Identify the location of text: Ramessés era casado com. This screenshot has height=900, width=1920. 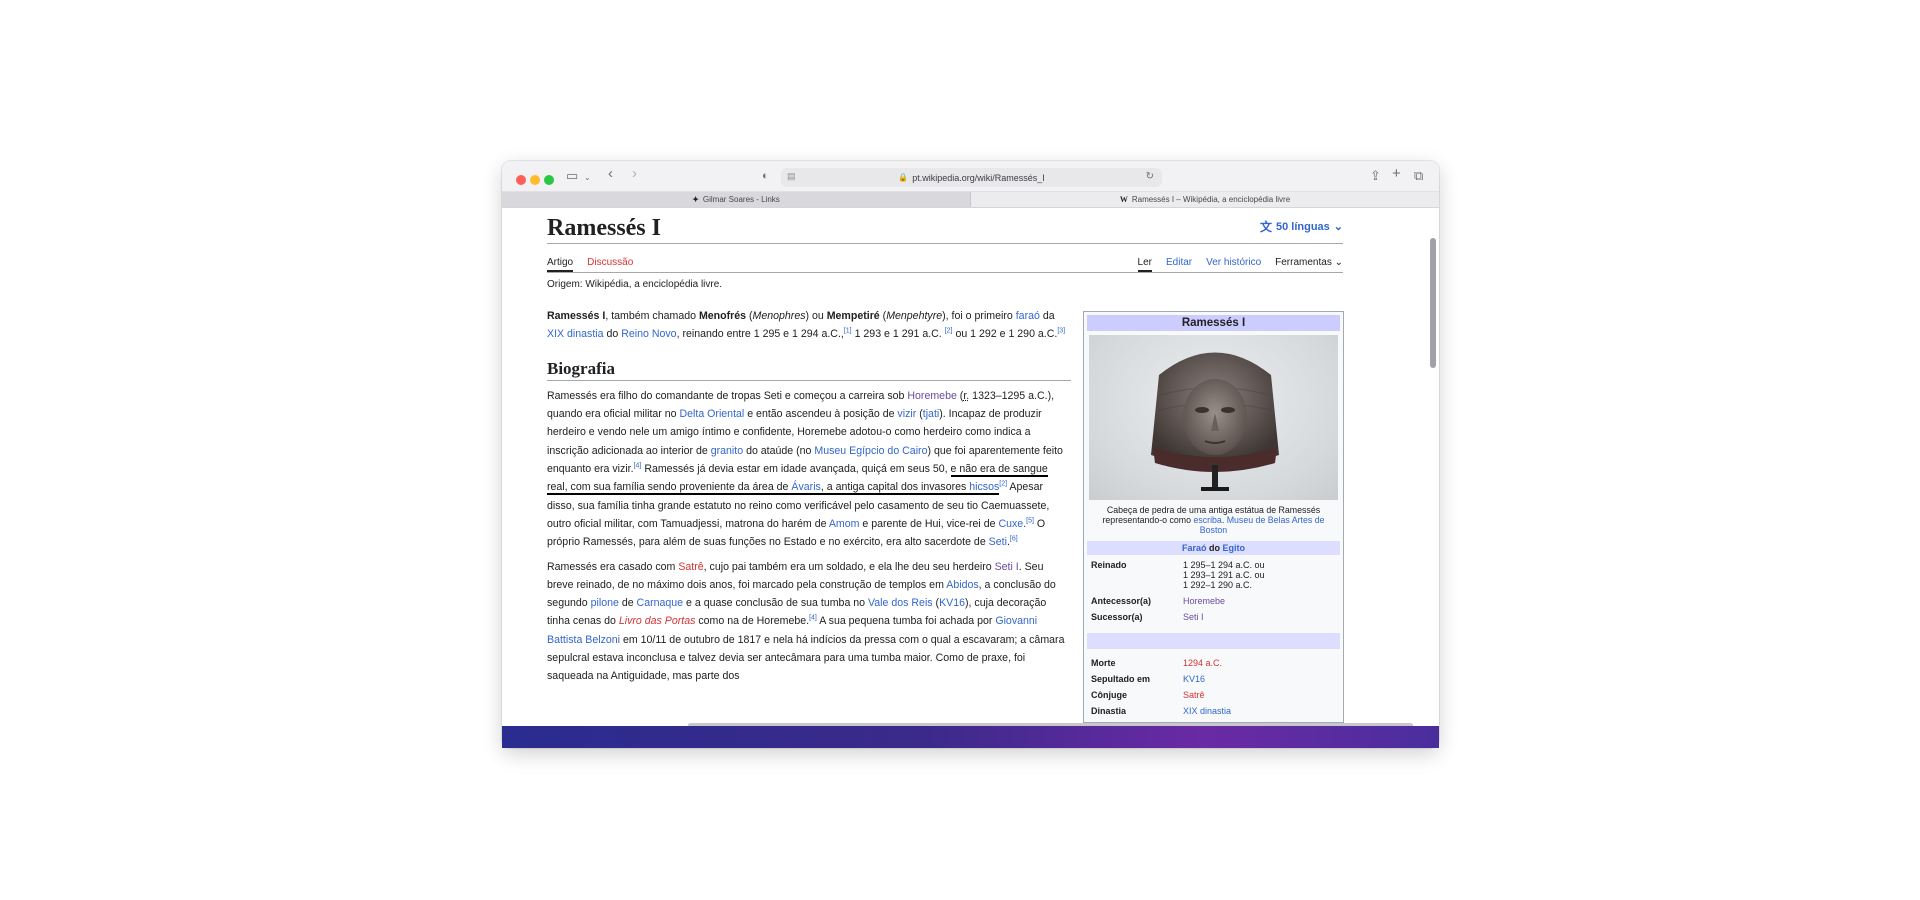
(613, 566).